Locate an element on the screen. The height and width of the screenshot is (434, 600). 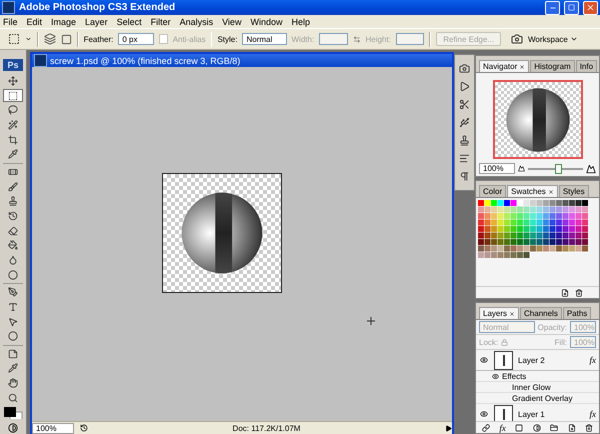
color-swatches-icon is located at coordinates (13, 413).